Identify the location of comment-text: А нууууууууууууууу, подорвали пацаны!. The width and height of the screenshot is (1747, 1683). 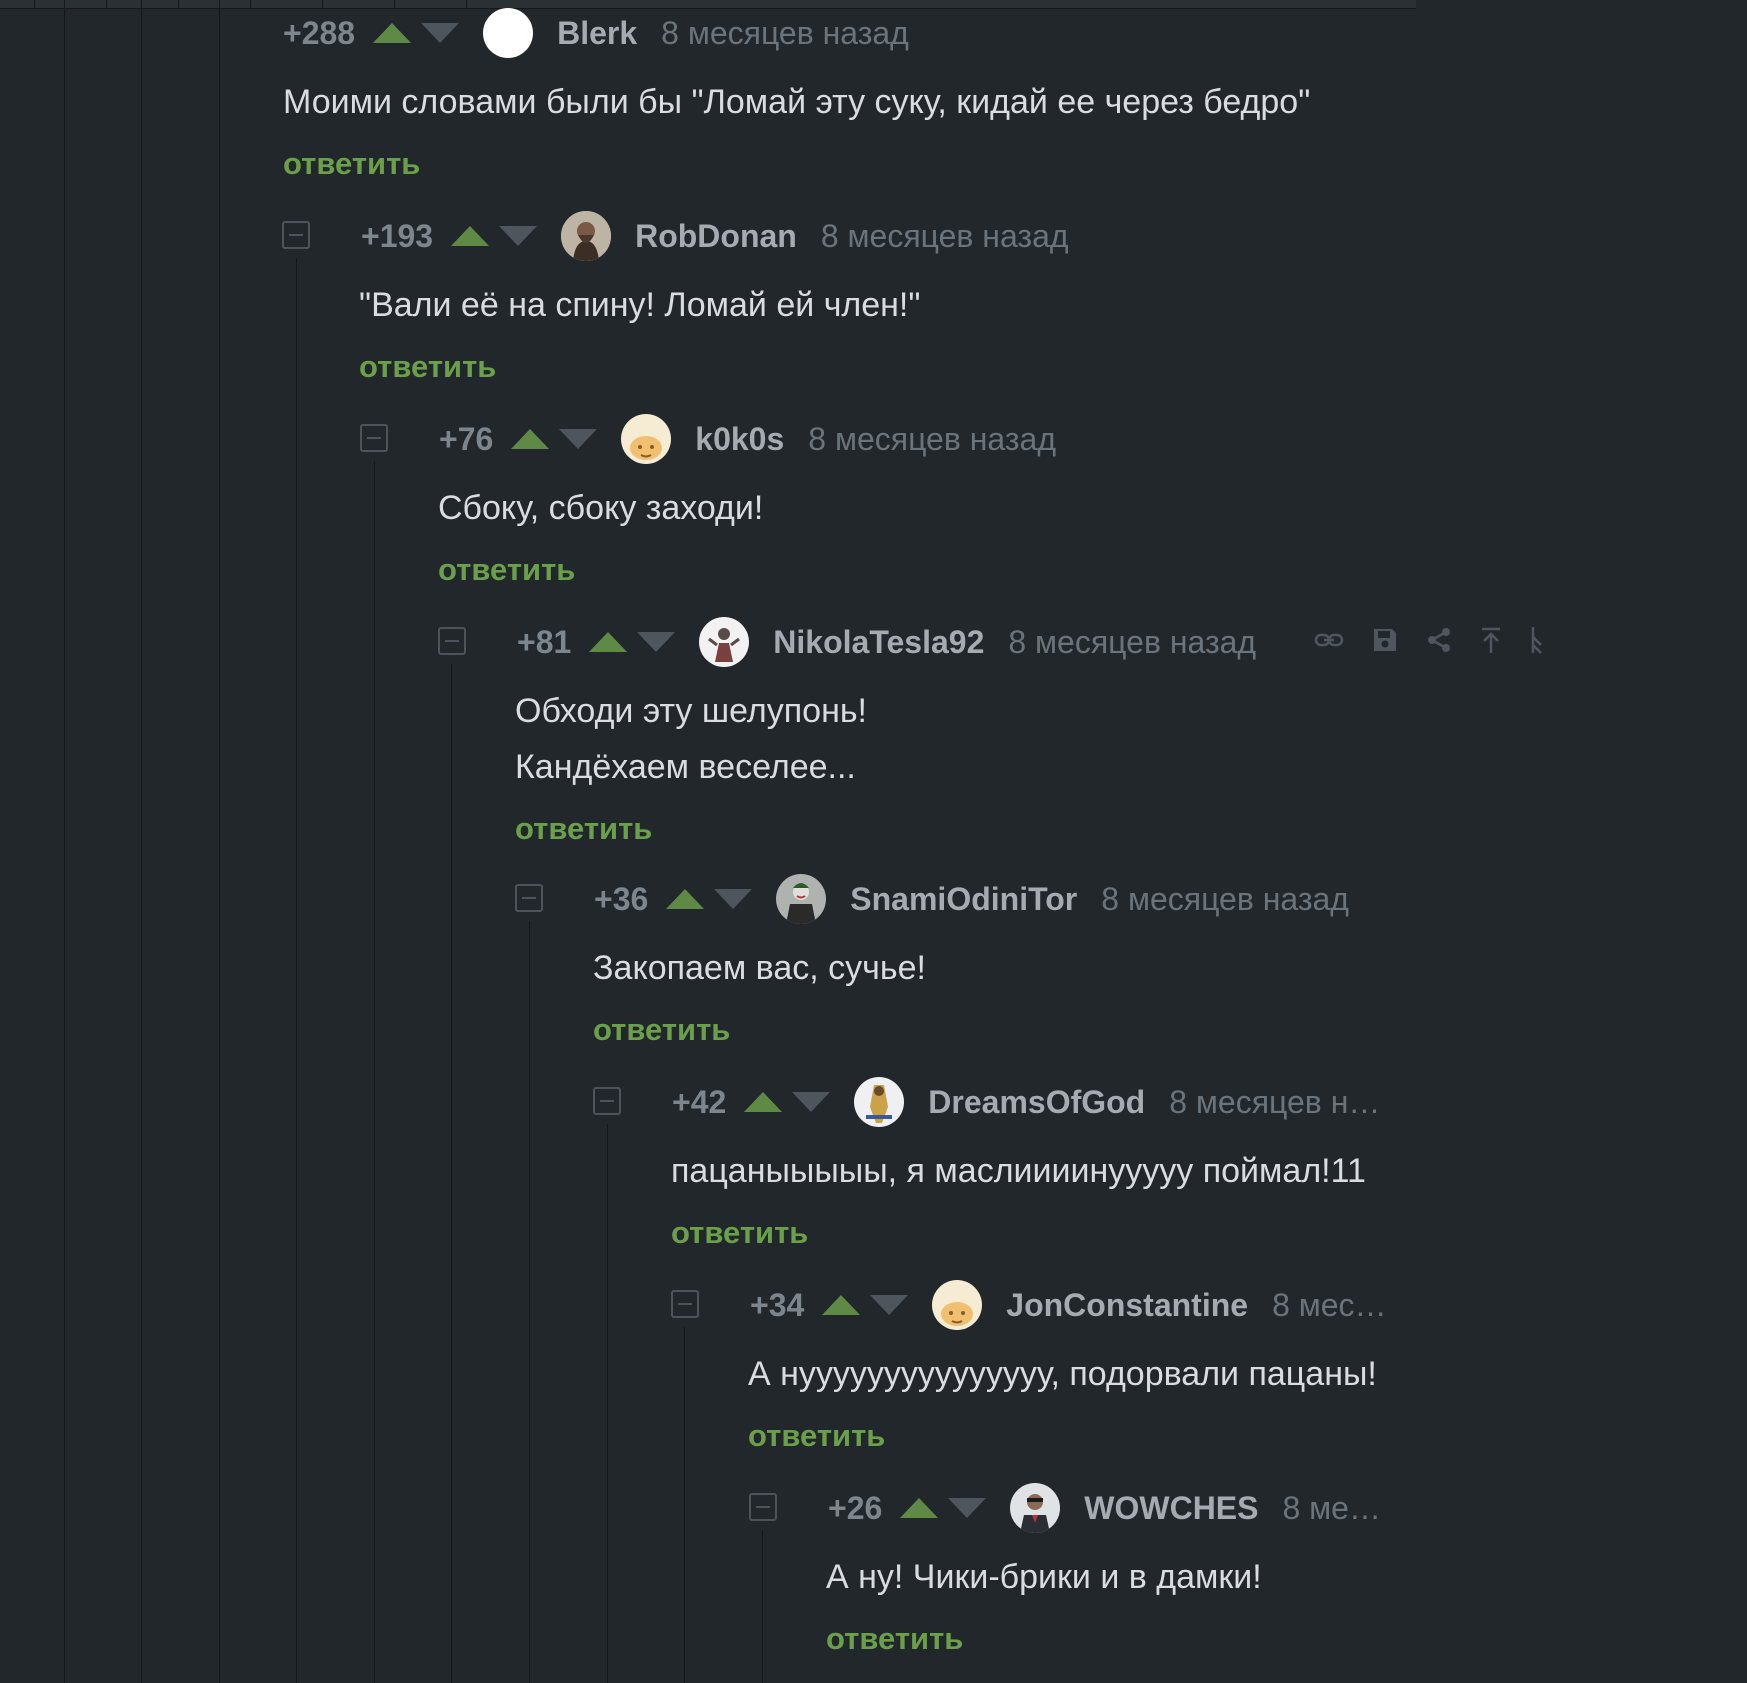
(1062, 1374).